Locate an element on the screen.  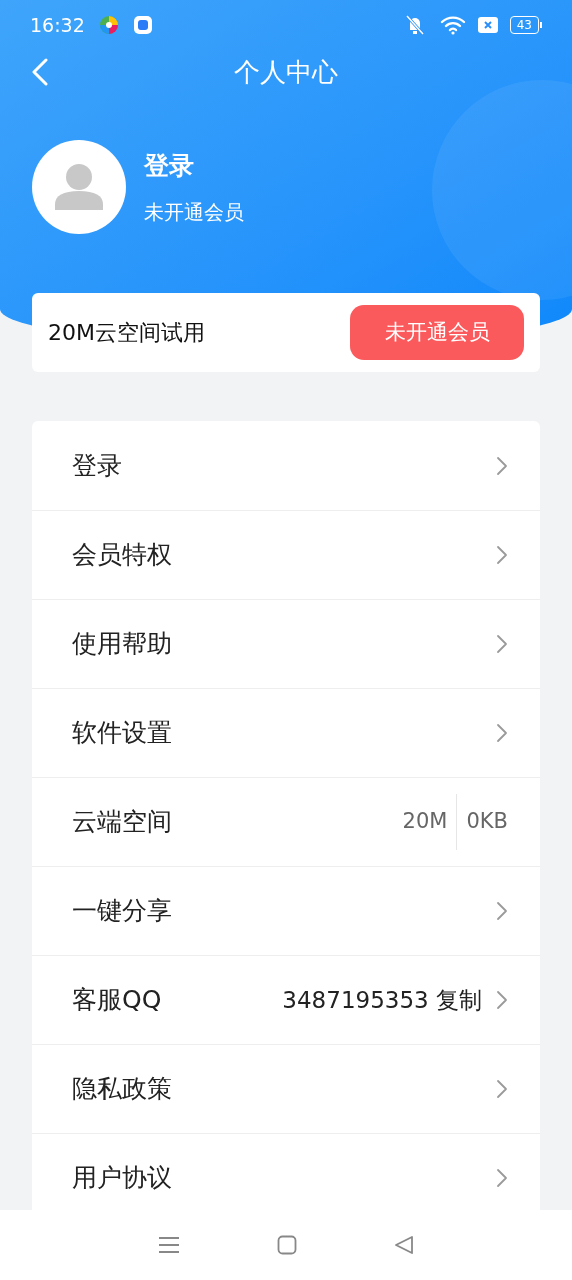
page-title: 个人中心 is located at coordinates (286, 72).